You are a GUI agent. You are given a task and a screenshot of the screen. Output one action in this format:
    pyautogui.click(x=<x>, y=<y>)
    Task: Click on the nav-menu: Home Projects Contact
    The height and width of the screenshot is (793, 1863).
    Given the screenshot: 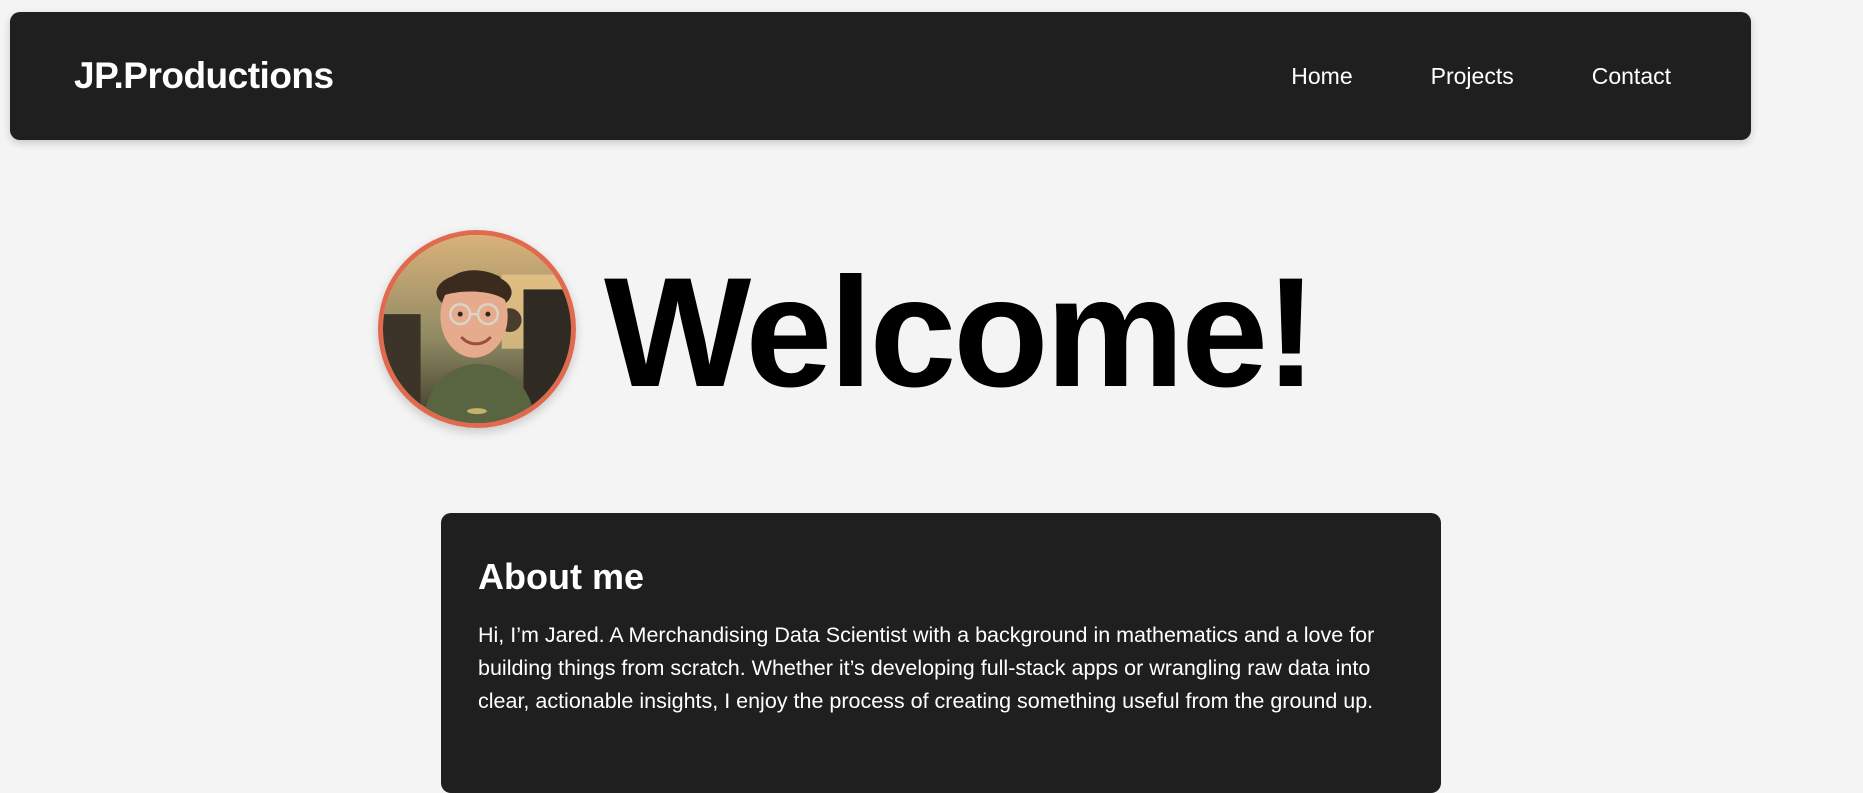 What is the action you would take?
    pyautogui.click(x=1481, y=76)
    